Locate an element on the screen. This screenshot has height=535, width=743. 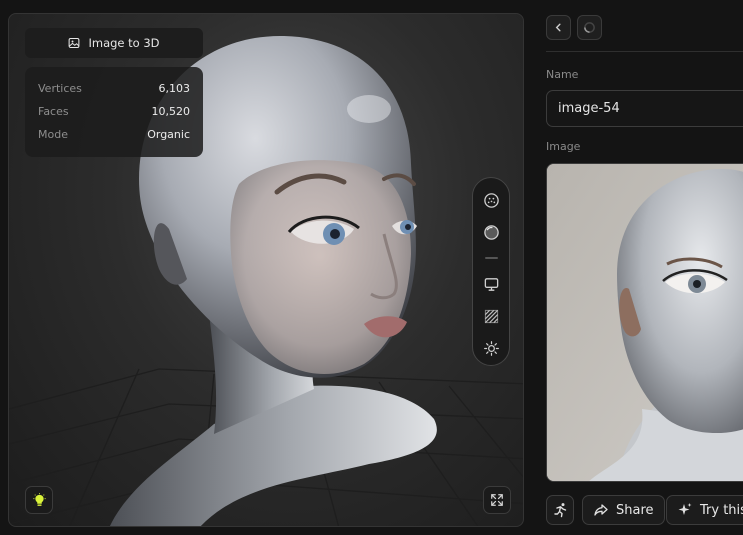
lightbulb-icon is located at coordinates (39, 499).